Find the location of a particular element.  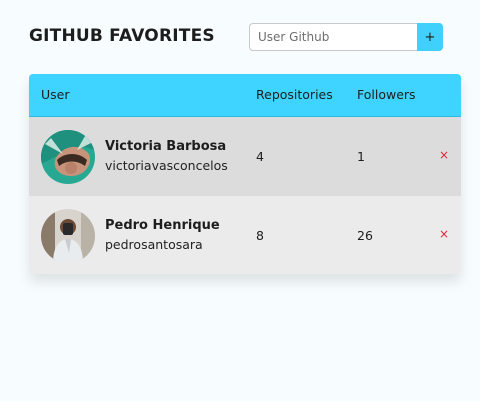

column-header-user: User is located at coordinates (55, 94).